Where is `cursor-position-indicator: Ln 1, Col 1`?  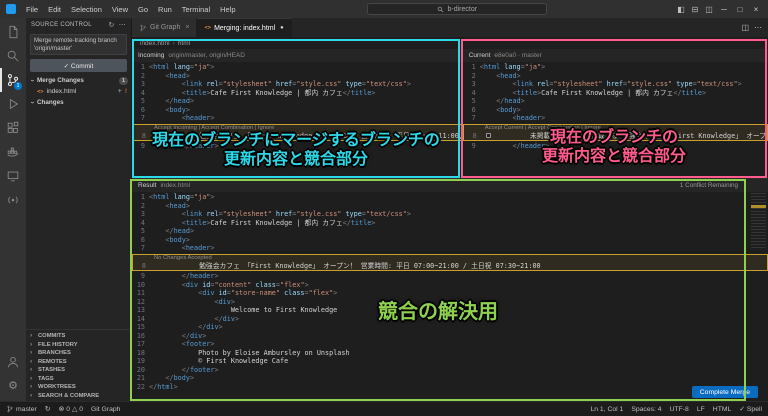
cursor-position-indicator: Ln 1, Col 1 is located at coordinates (606, 409).